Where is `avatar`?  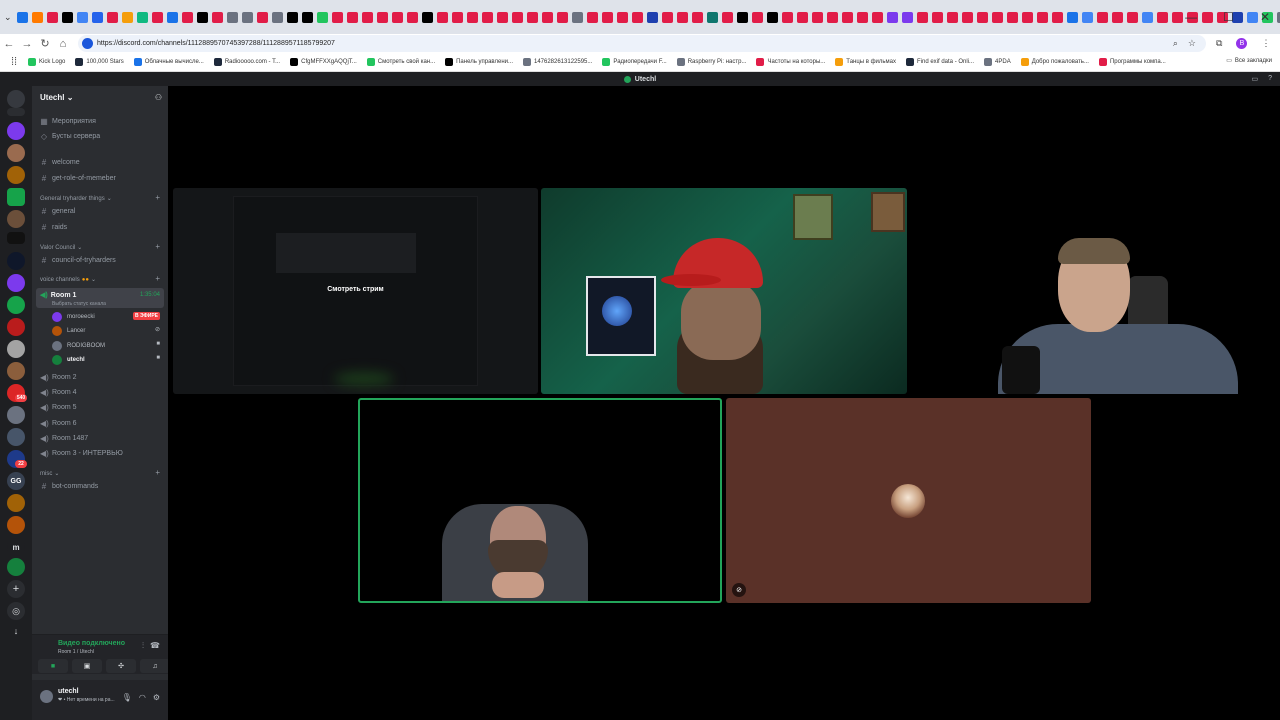 avatar is located at coordinates (46, 696).